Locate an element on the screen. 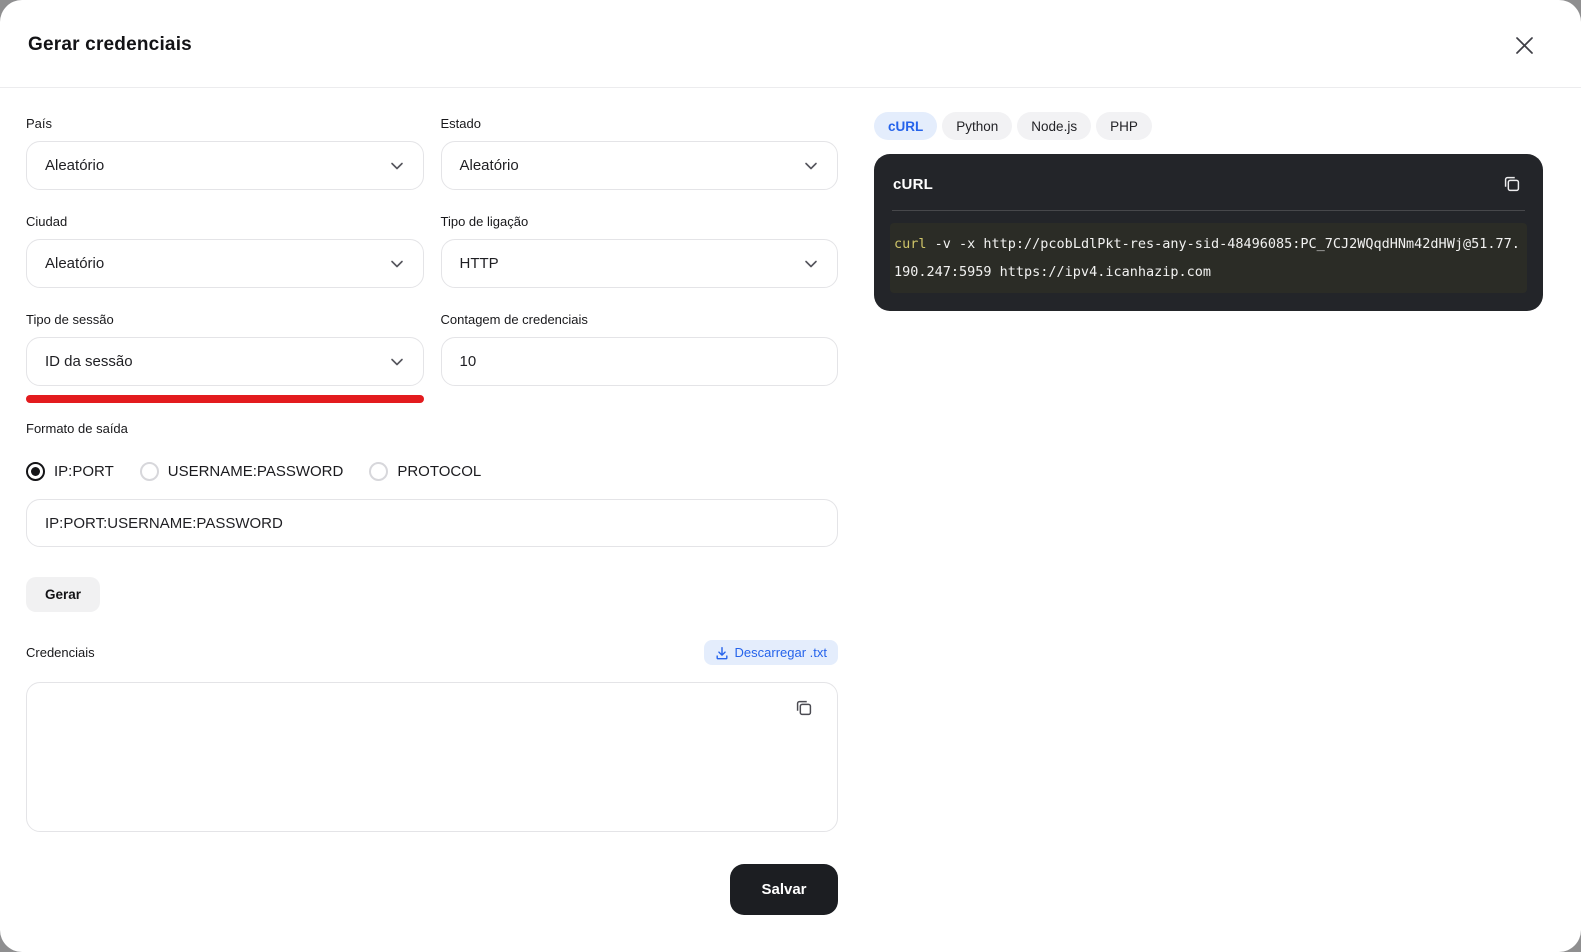  download-icon is located at coordinates (722, 652).